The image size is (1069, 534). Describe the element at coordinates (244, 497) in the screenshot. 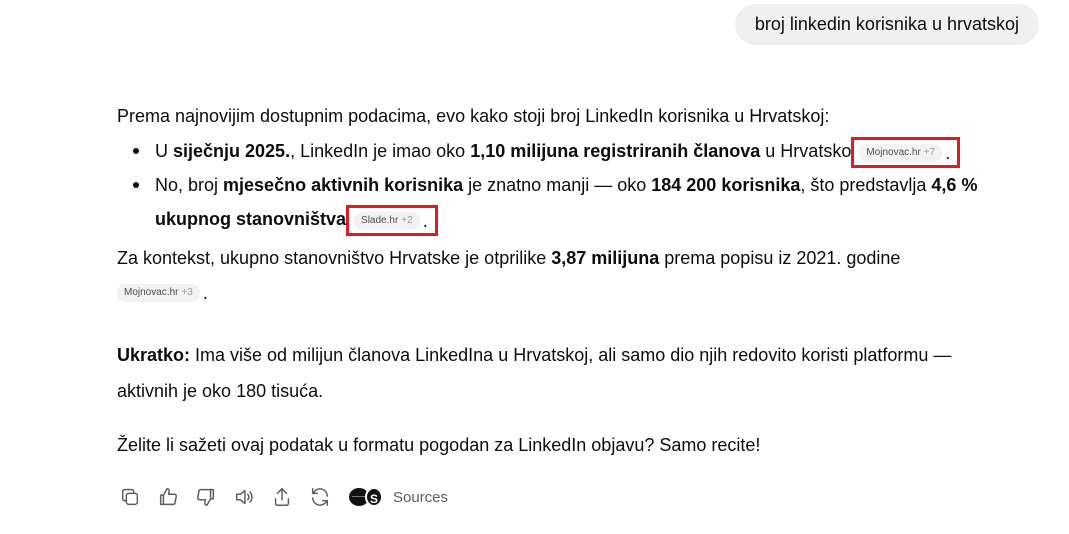

I see `speaker-icon` at that location.